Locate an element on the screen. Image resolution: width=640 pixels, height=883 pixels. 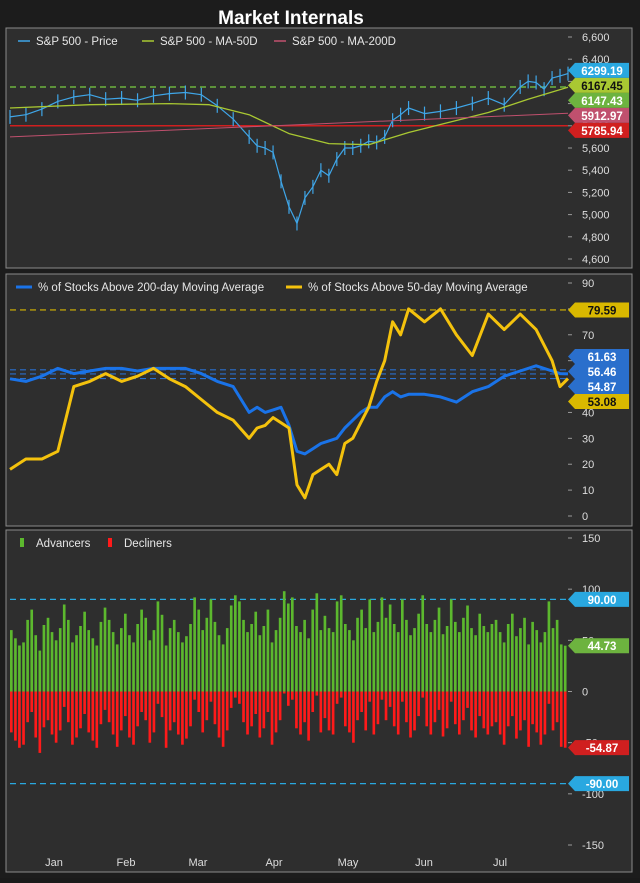
y-tick-label: 6,600 is located at coordinates (596, 38).